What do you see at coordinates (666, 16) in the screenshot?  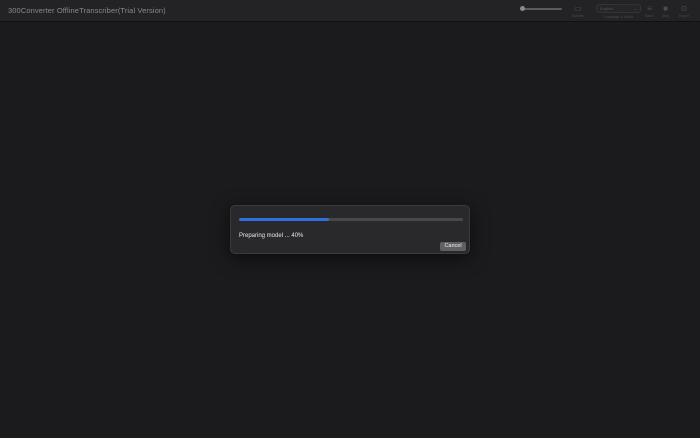 I see `stop-label: Stop` at bounding box center [666, 16].